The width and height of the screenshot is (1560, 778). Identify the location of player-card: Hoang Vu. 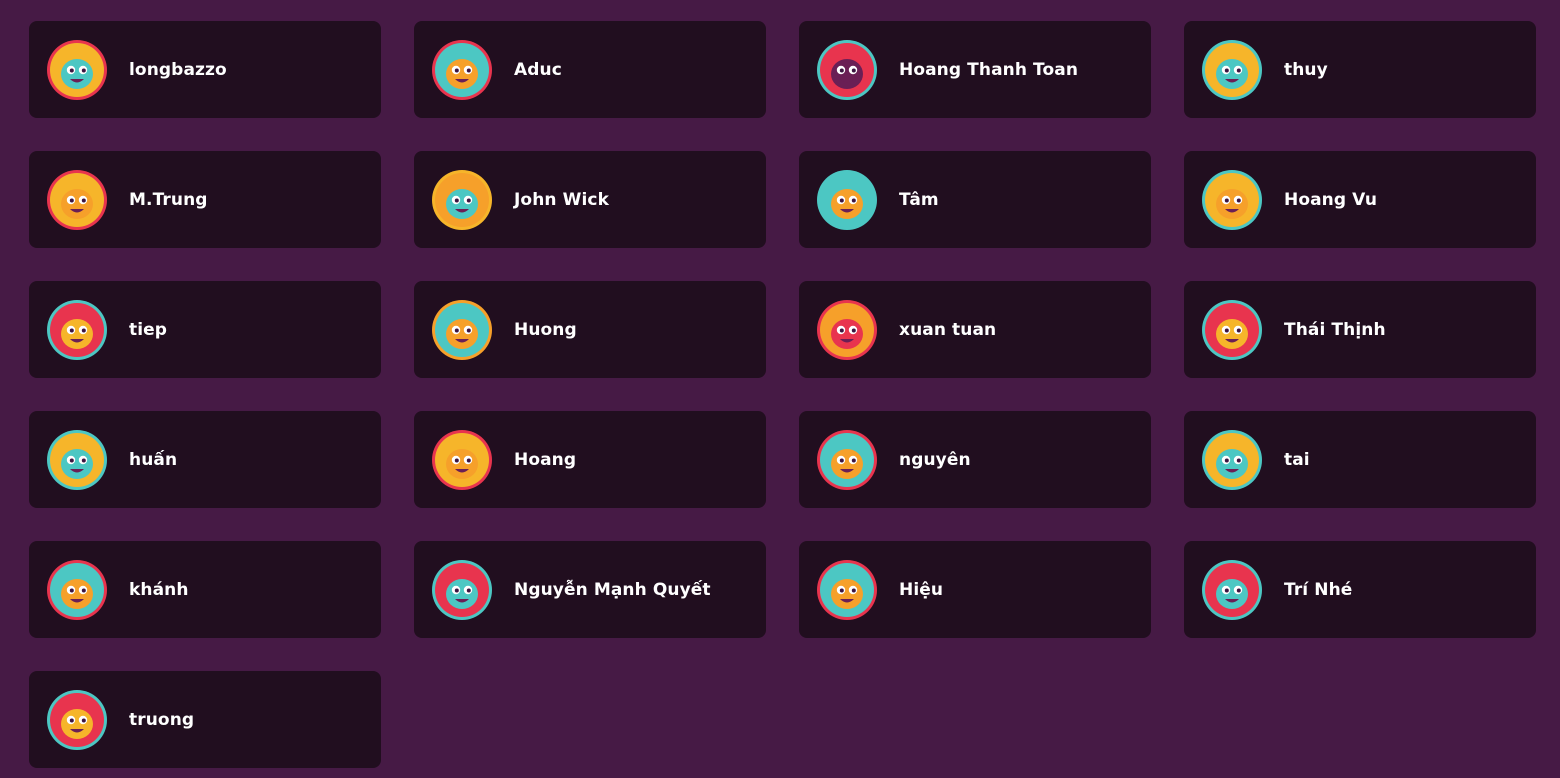
(1360, 199).